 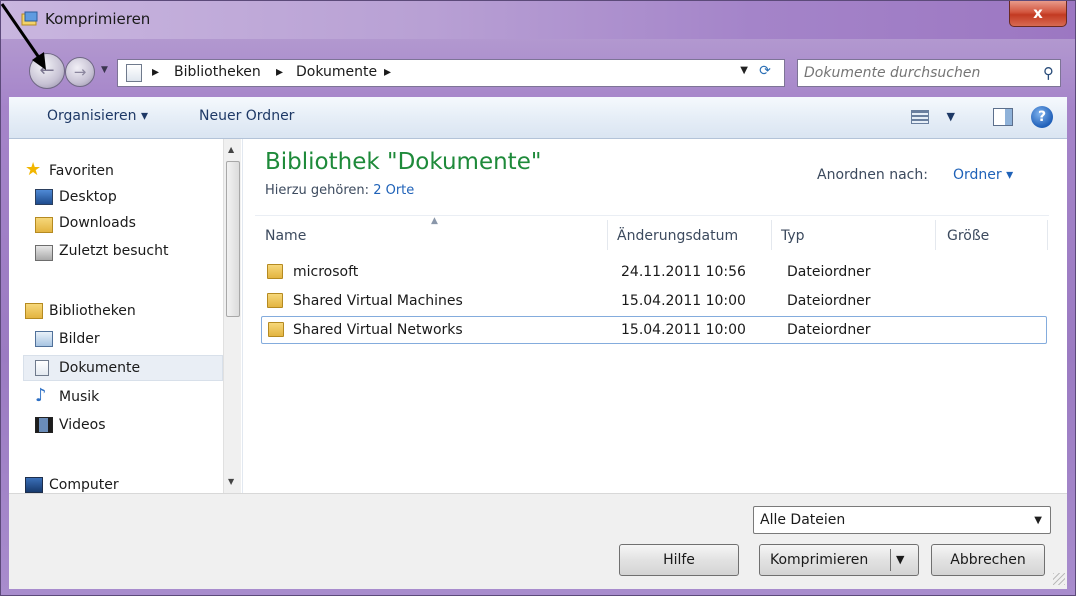 I want to click on sidebar-item-pictures: Bilder, so click(x=120, y=340).